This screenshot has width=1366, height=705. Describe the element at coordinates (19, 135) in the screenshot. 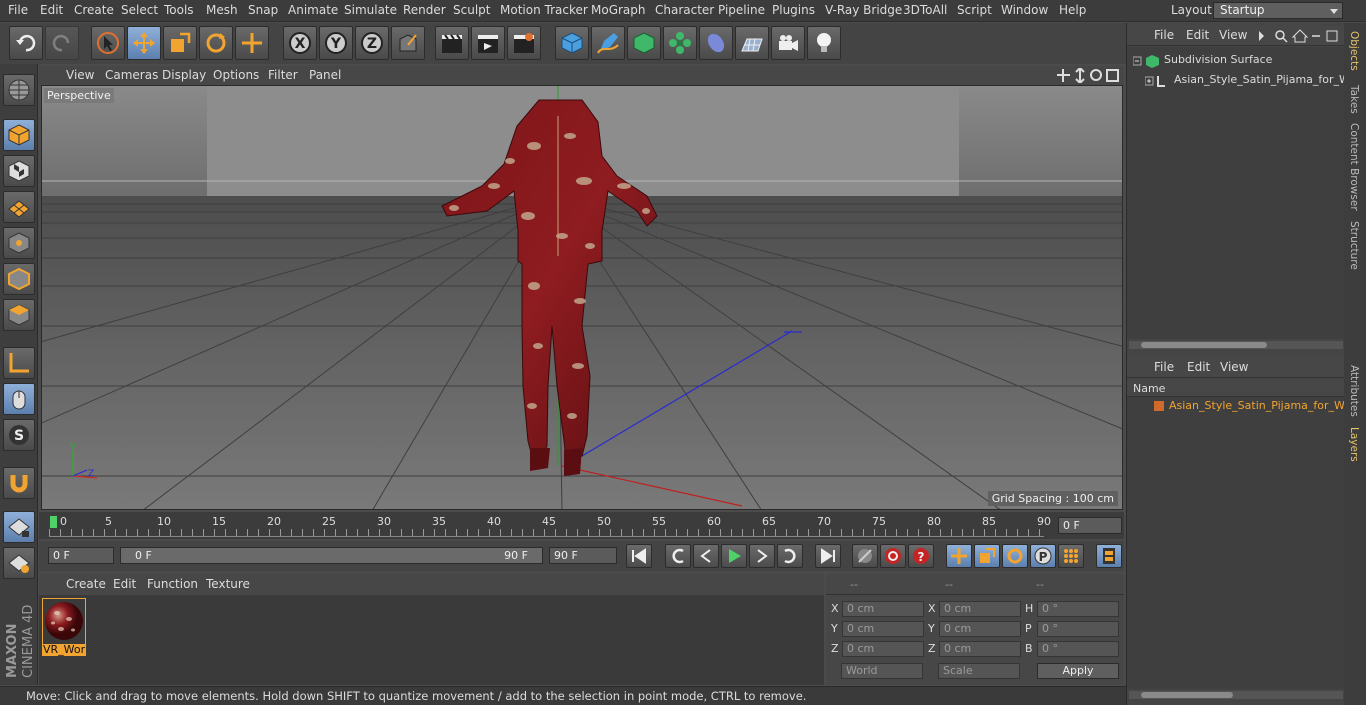

I see `model-mode-button` at that location.